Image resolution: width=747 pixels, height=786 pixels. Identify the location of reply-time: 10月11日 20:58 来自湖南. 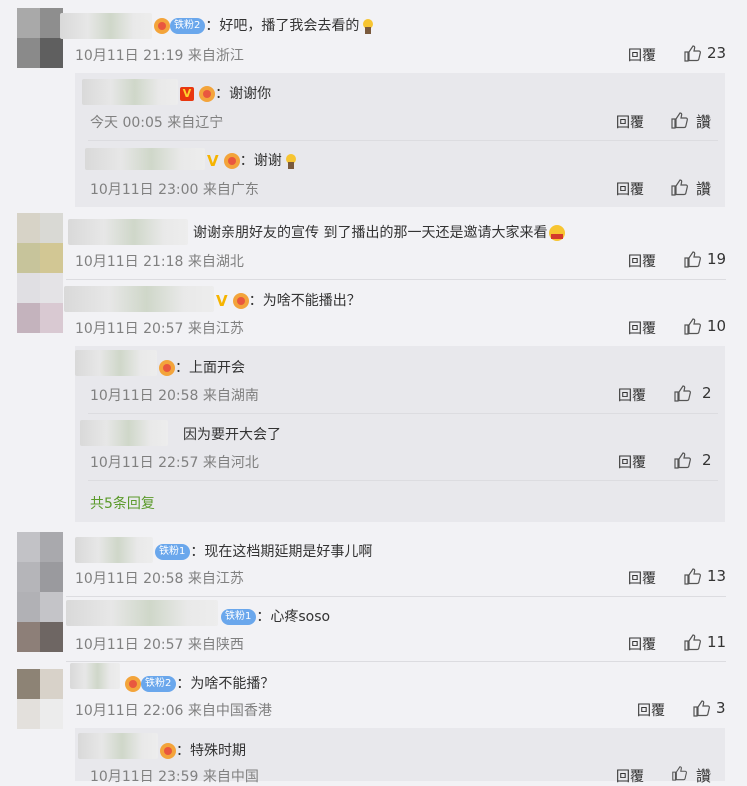
(174, 396).